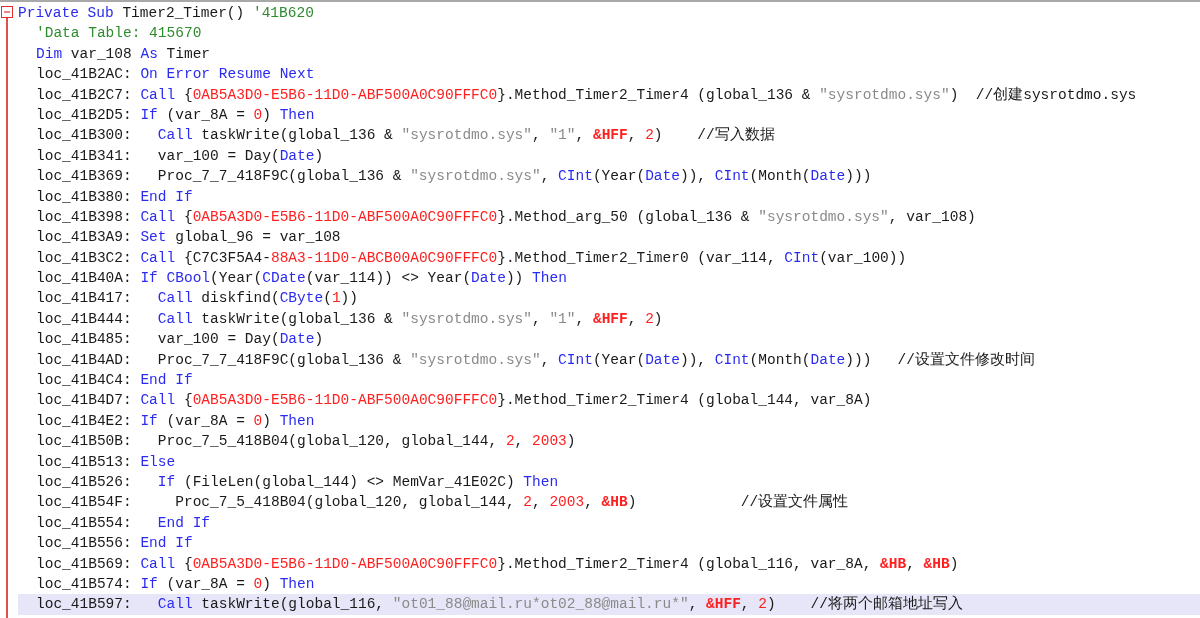 Image resolution: width=1200 pixels, height=618 pixels. I want to click on code-line: loc_41B380: End If, so click(114, 197).